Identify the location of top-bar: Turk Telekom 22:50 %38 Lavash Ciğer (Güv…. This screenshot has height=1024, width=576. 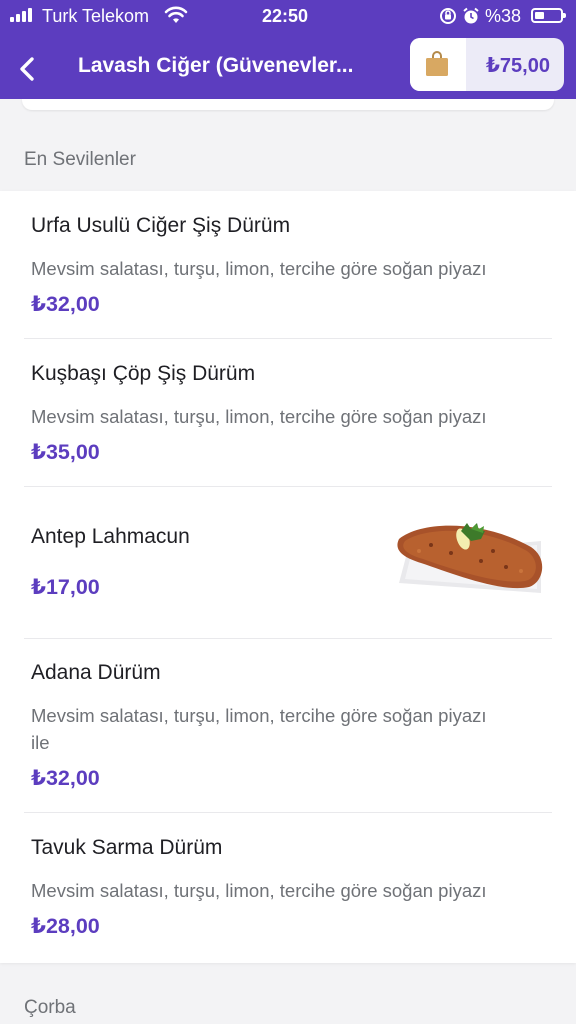
(288, 49).